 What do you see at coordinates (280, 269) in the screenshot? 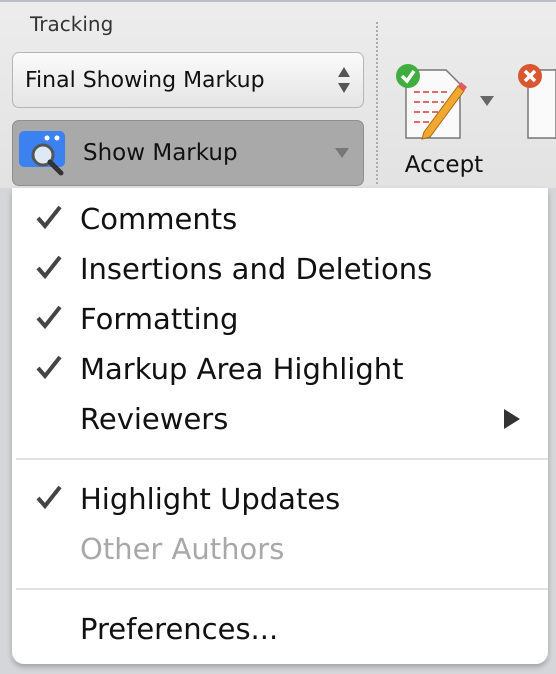
I see `menu-item: Insertions and Deletions` at bounding box center [280, 269].